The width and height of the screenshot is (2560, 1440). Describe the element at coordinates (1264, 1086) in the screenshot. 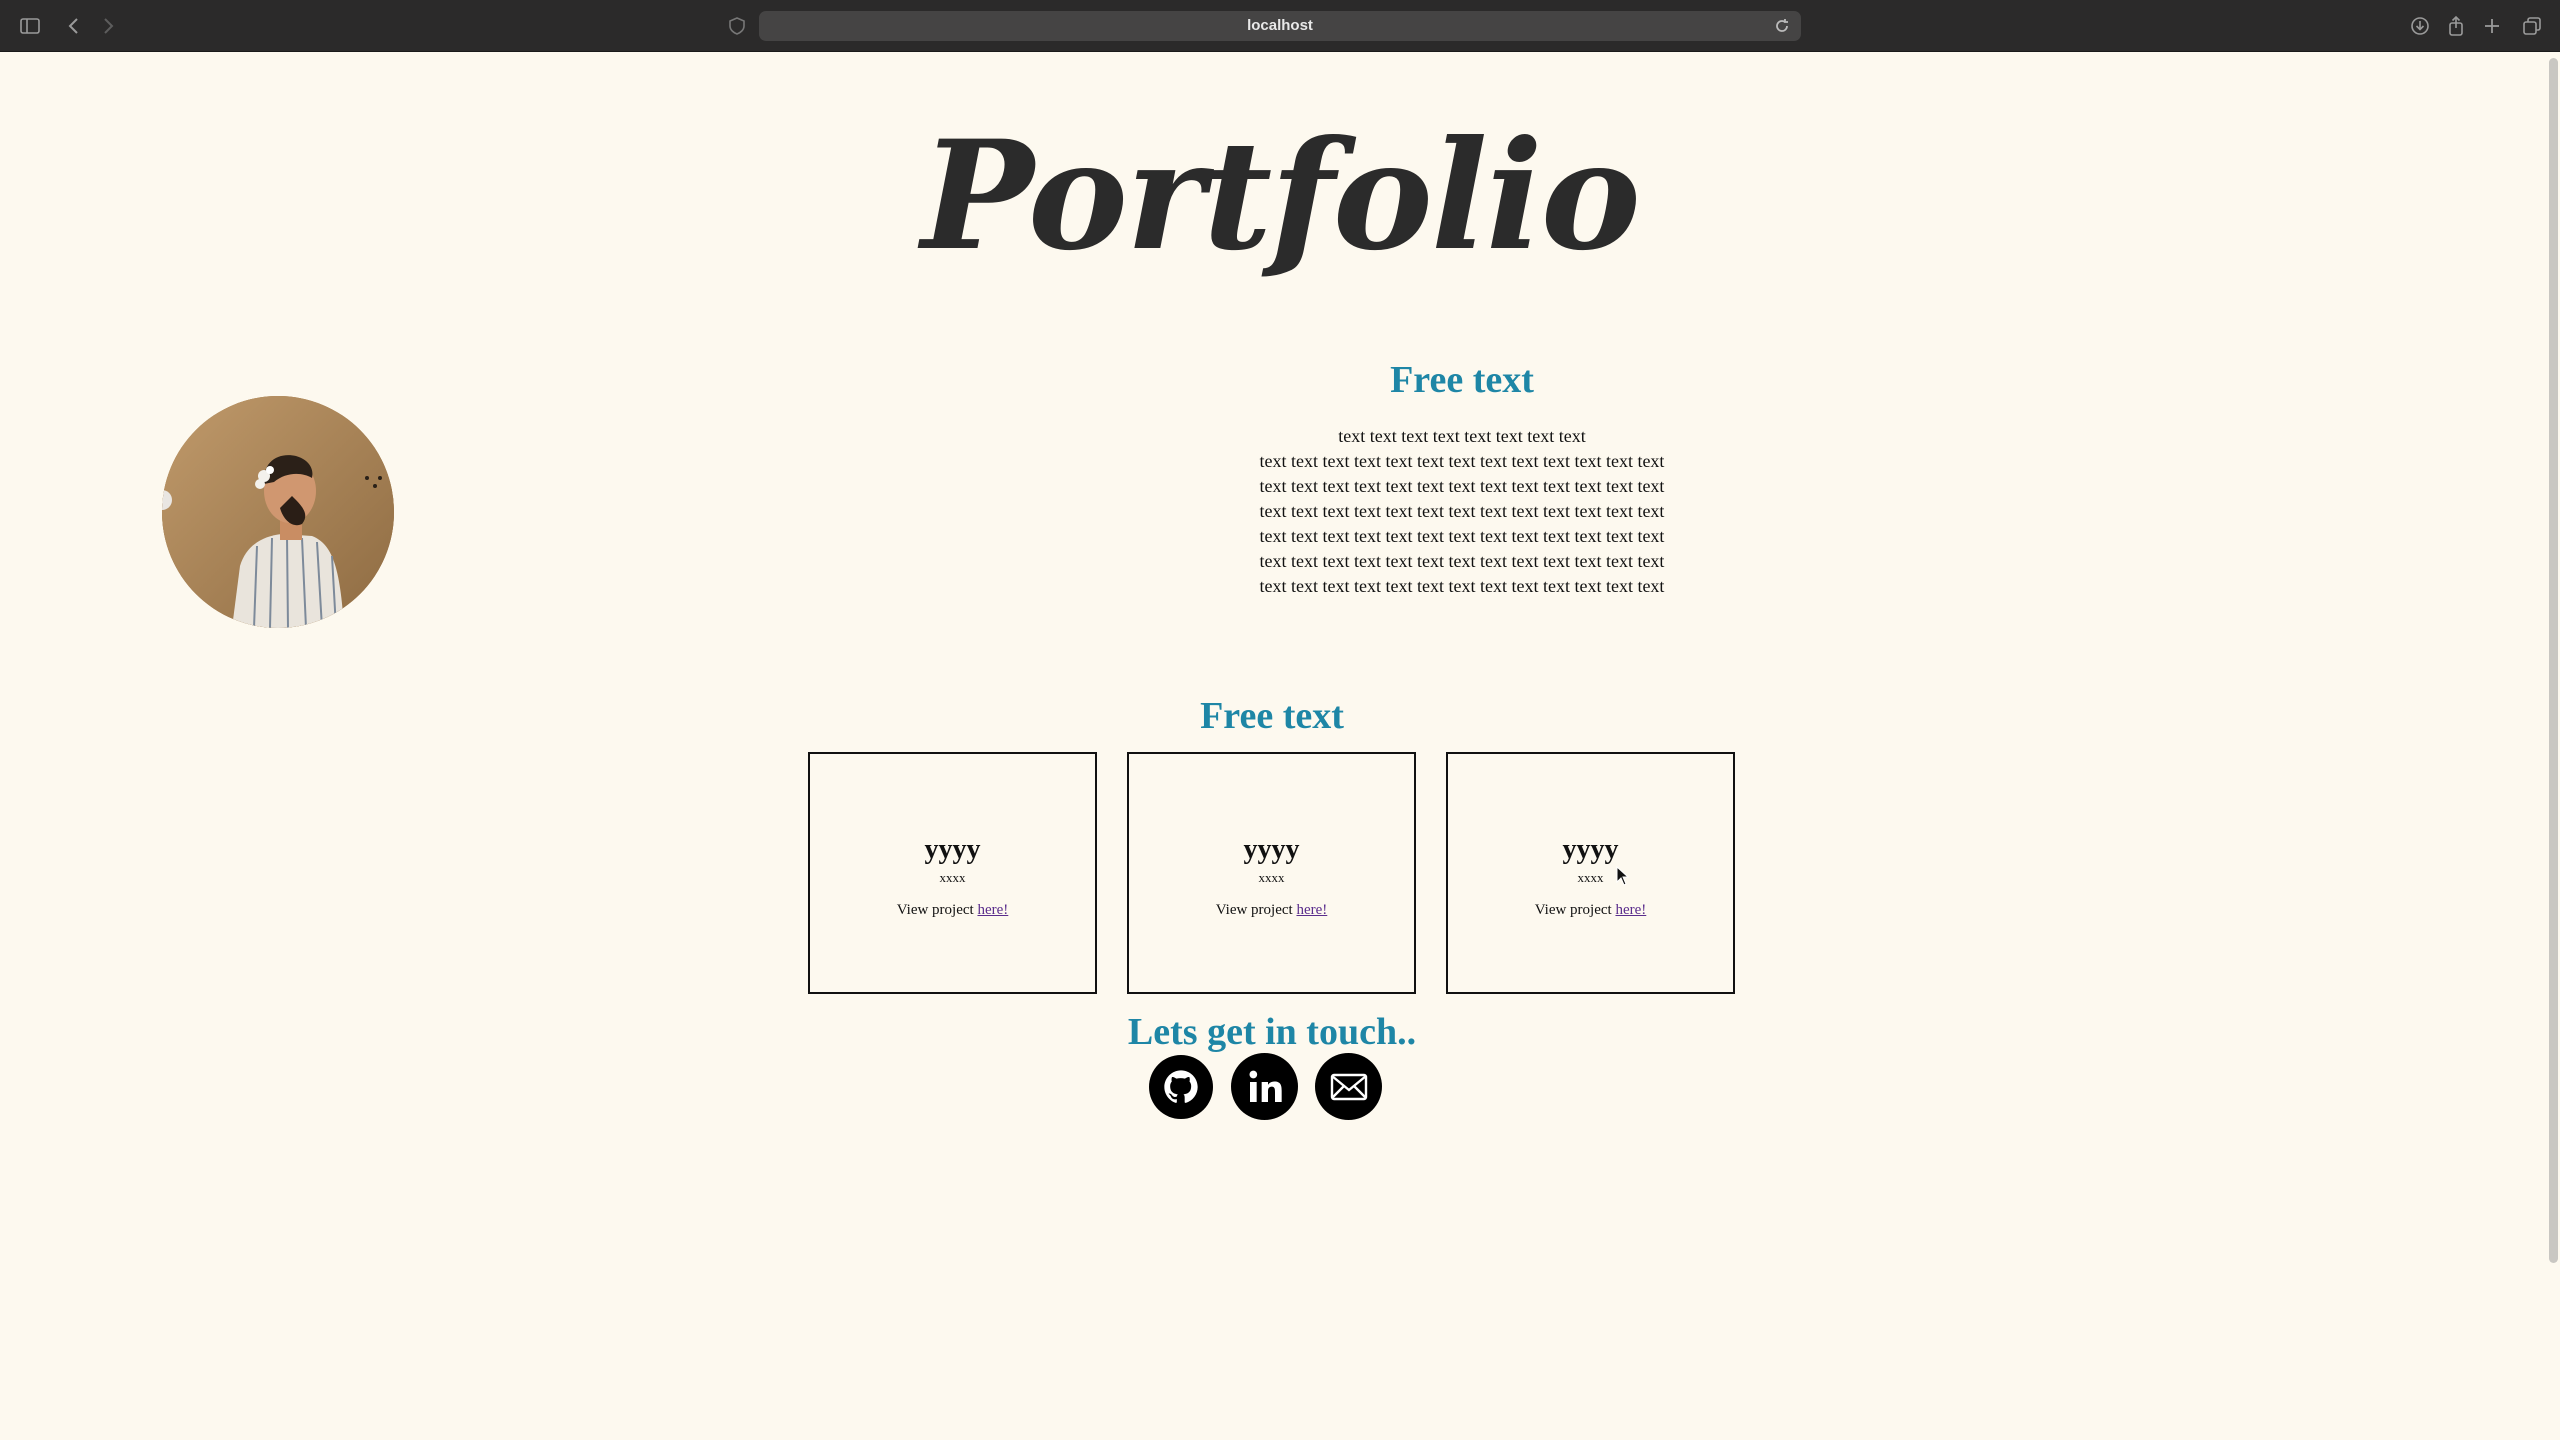

I see `linkedin-icon` at that location.